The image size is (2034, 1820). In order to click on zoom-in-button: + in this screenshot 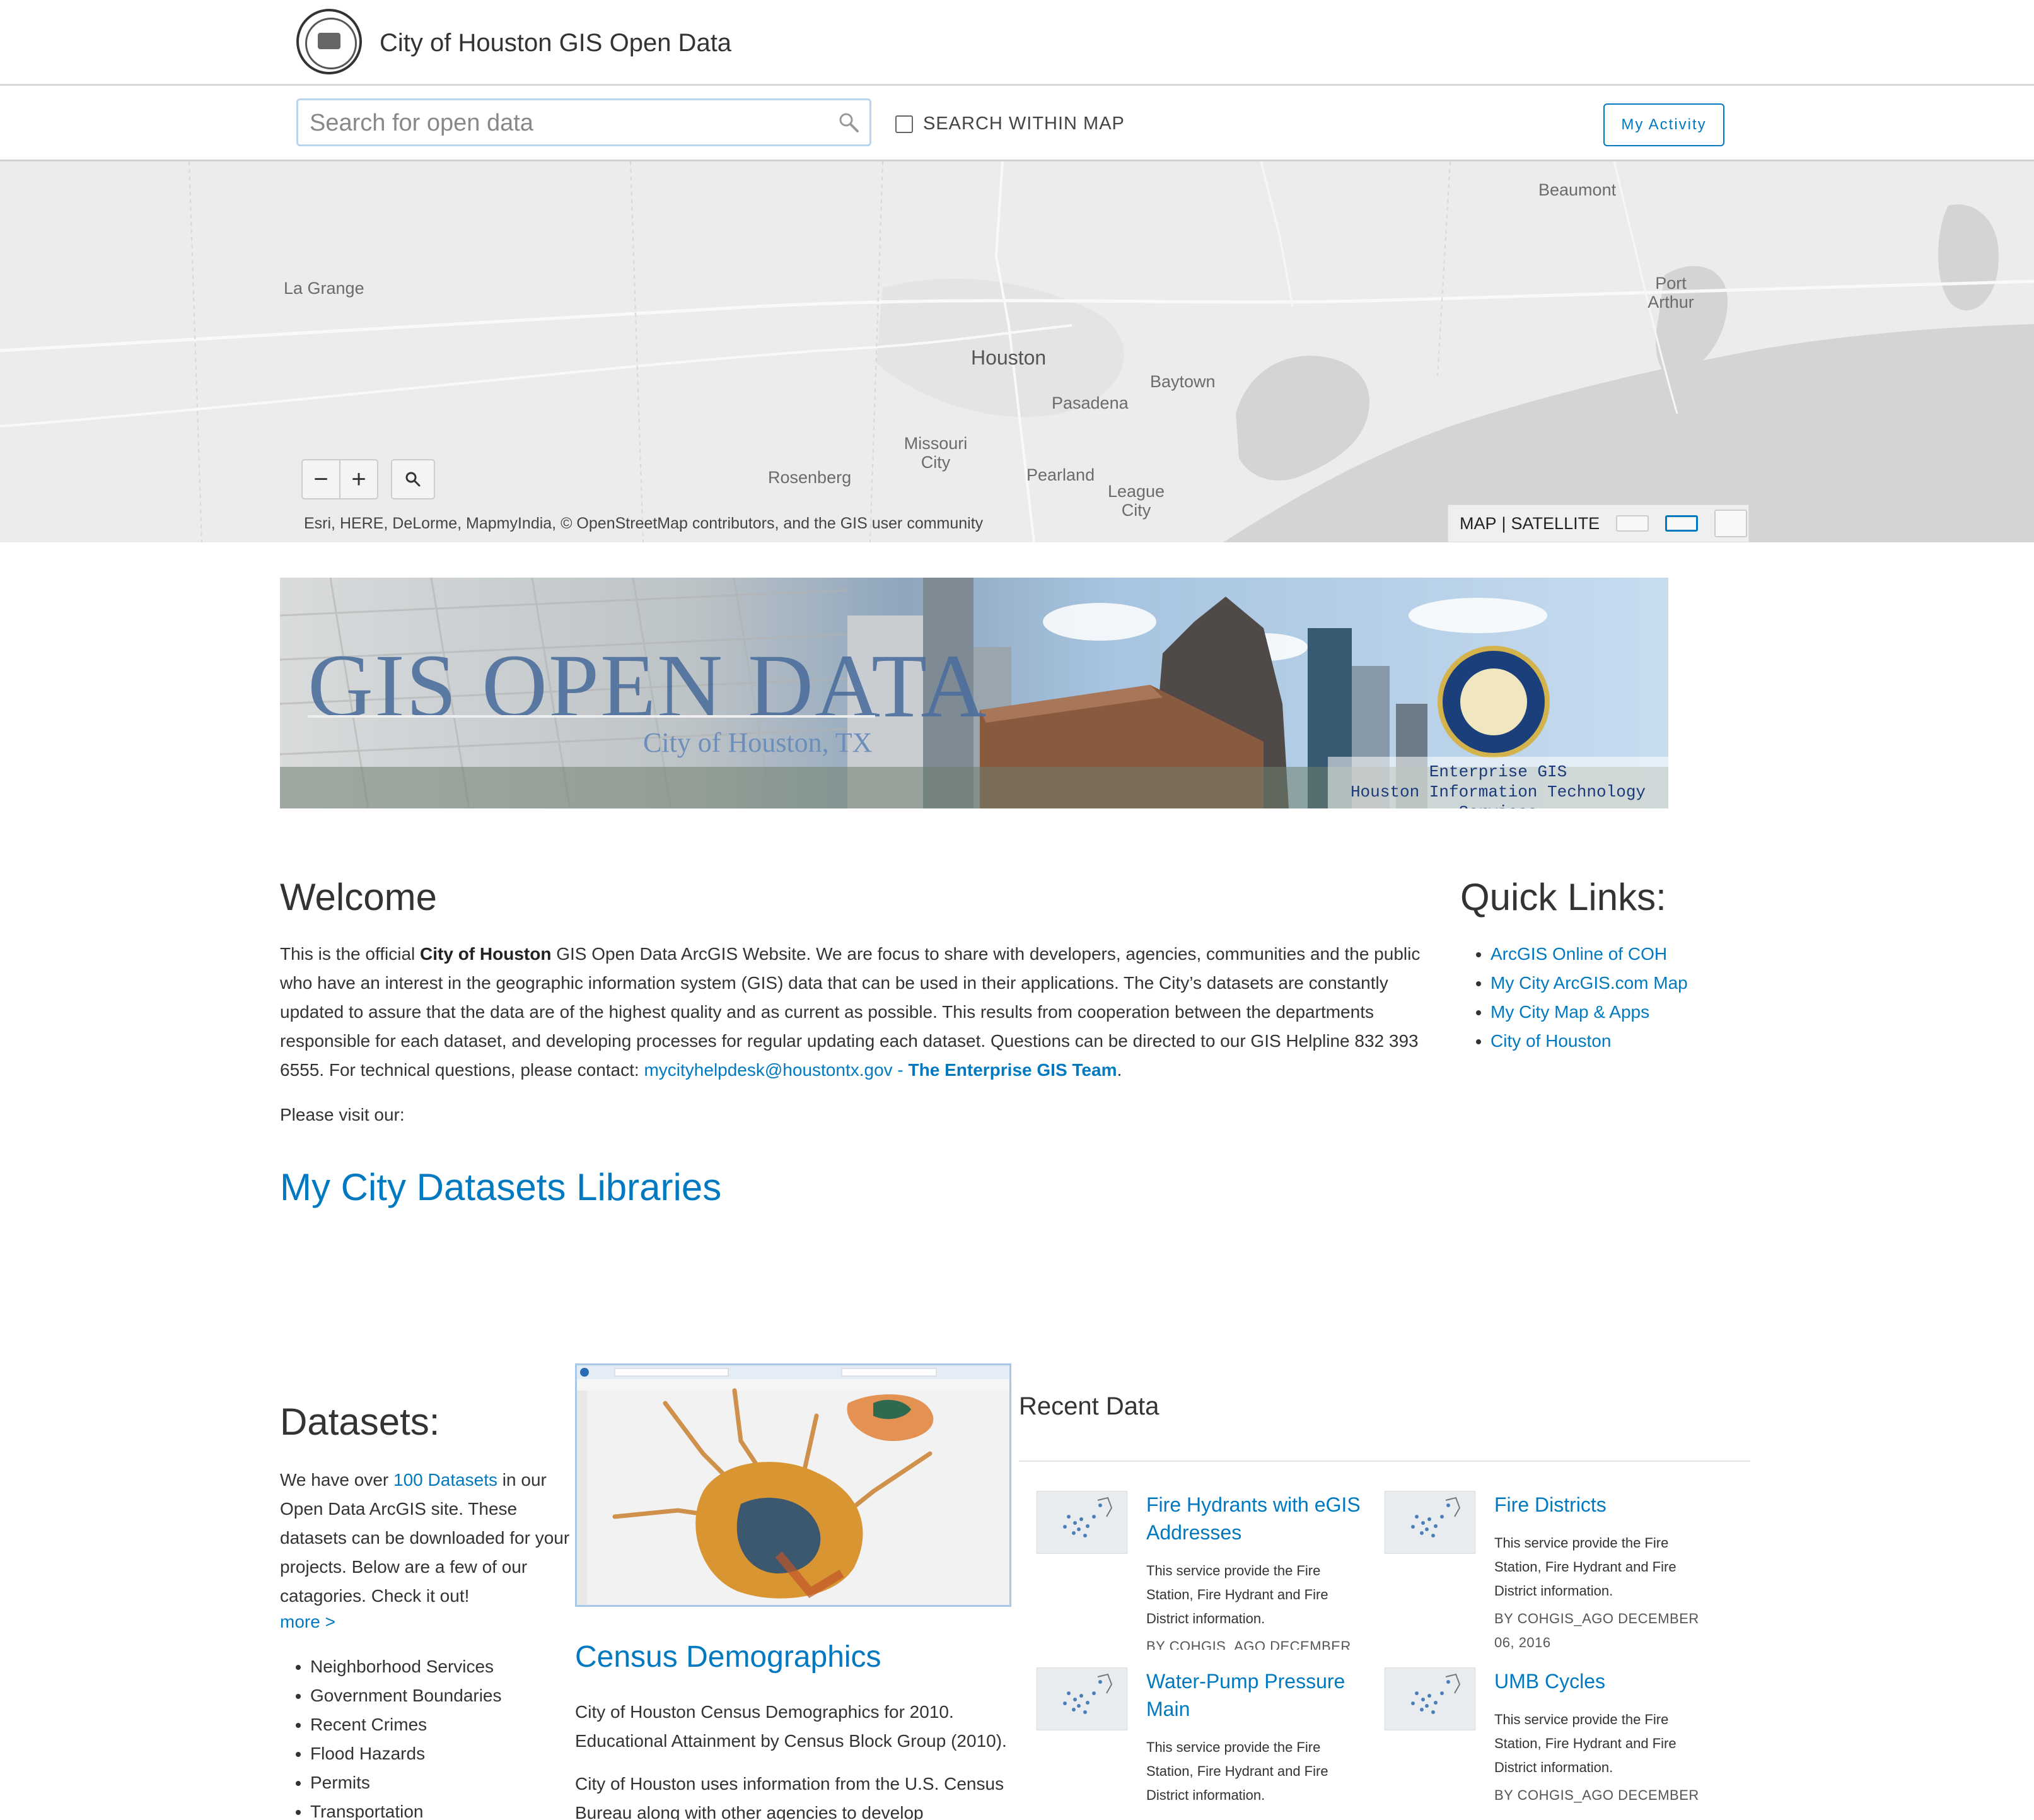, I will do `click(358, 479)`.